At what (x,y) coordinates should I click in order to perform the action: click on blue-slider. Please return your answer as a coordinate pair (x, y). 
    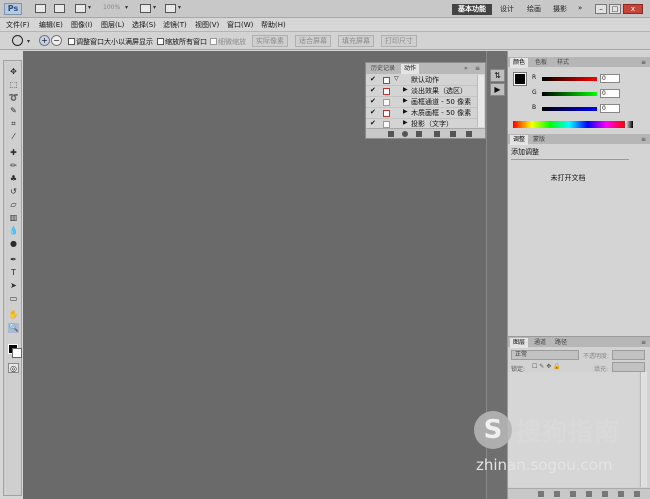
    Looking at the image, I should click on (569, 109).